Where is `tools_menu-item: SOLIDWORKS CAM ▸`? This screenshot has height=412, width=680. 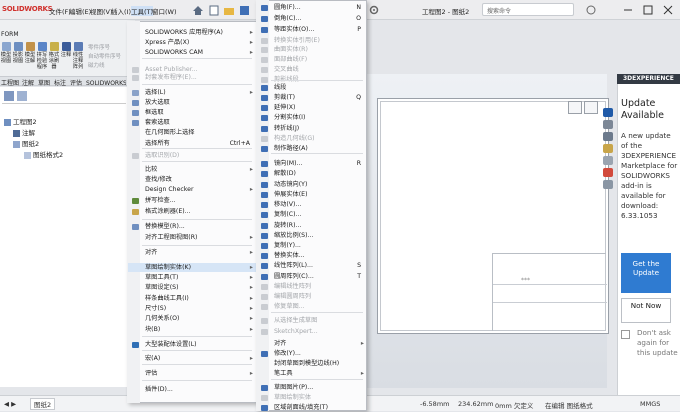 tools_menu-item: SOLIDWORKS CAM ▸ is located at coordinates (192, 52).